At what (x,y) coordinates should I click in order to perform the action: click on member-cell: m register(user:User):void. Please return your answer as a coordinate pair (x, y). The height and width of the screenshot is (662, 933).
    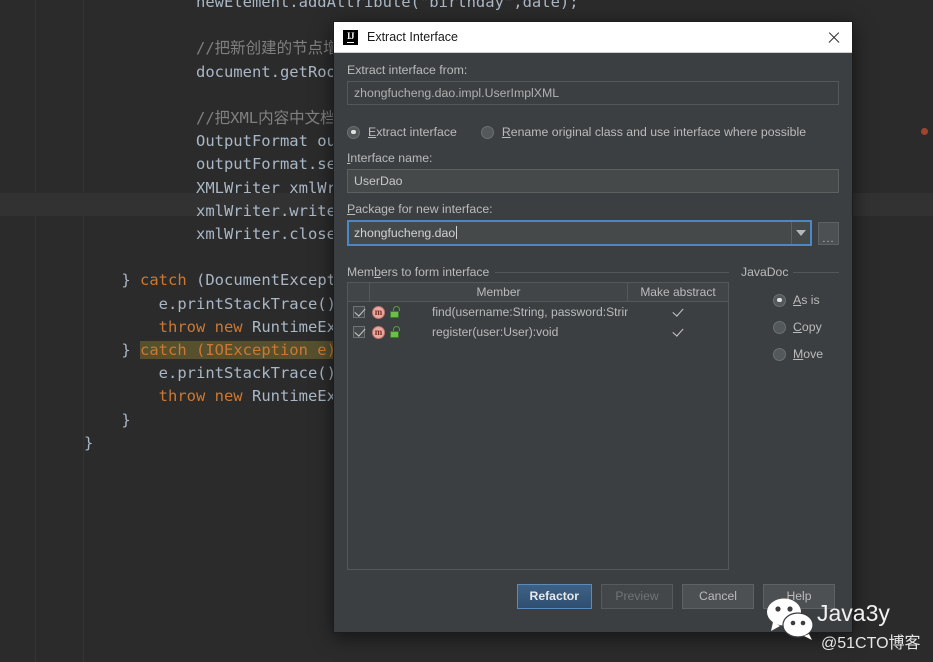
    Looking at the image, I should click on (499, 332).